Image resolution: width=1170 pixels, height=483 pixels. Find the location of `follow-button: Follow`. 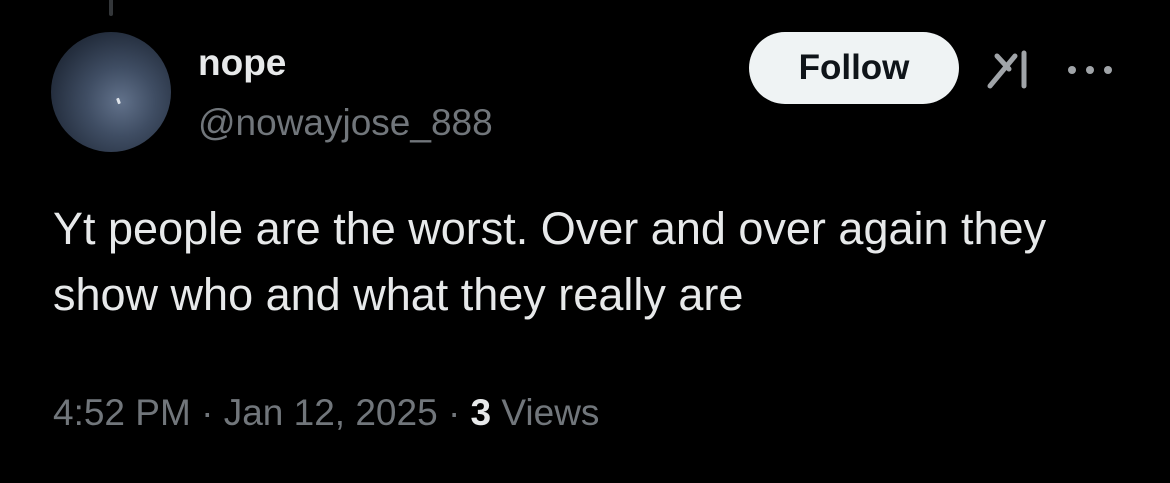

follow-button: Follow is located at coordinates (854, 68).